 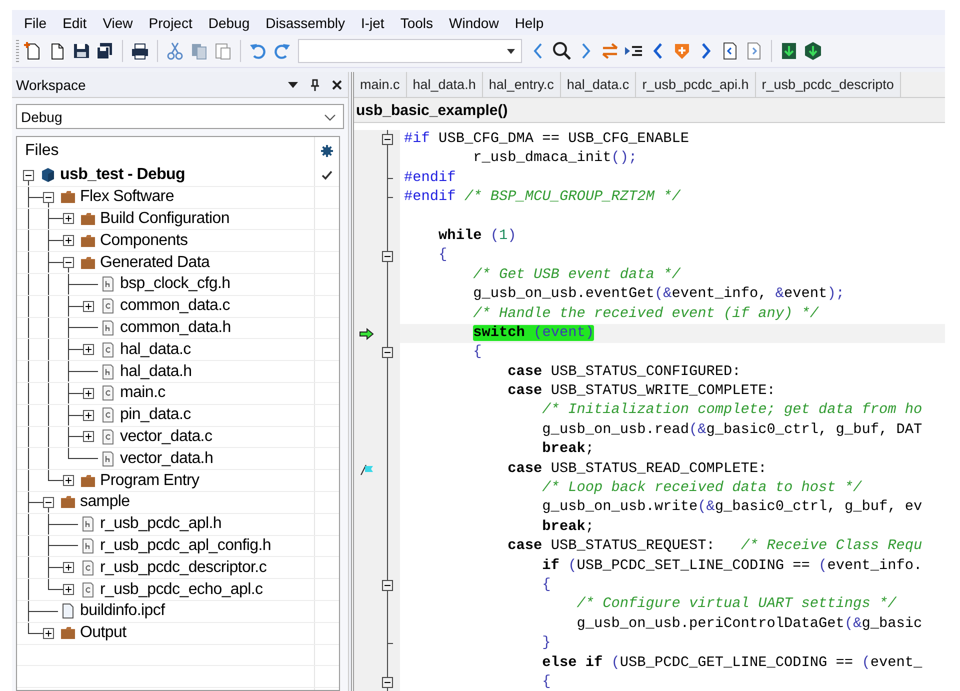 I want to click on hexagon-icon, so click(x=813, y=51).